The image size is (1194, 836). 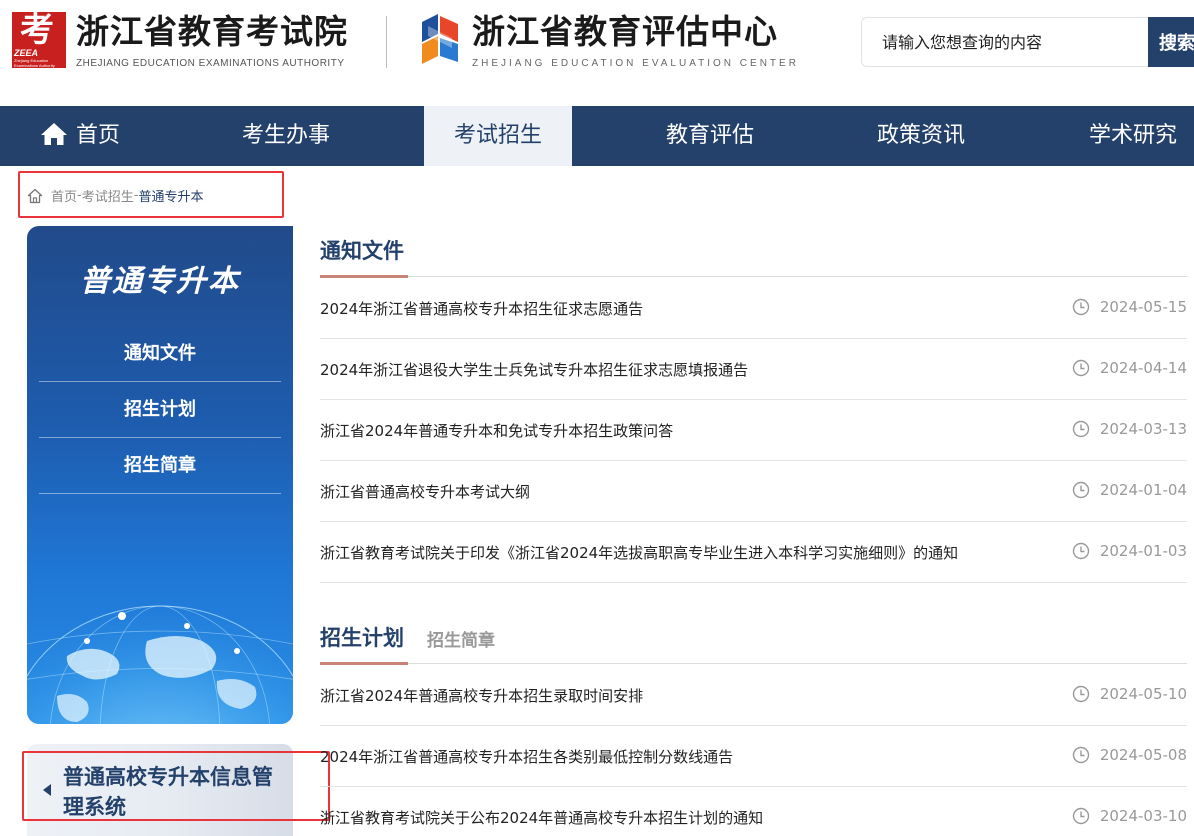 I want to click on list-item-title: 2024年浙江省普通高校专升本招生各类别最低控制分数线通告, so click(x=526, y=756).